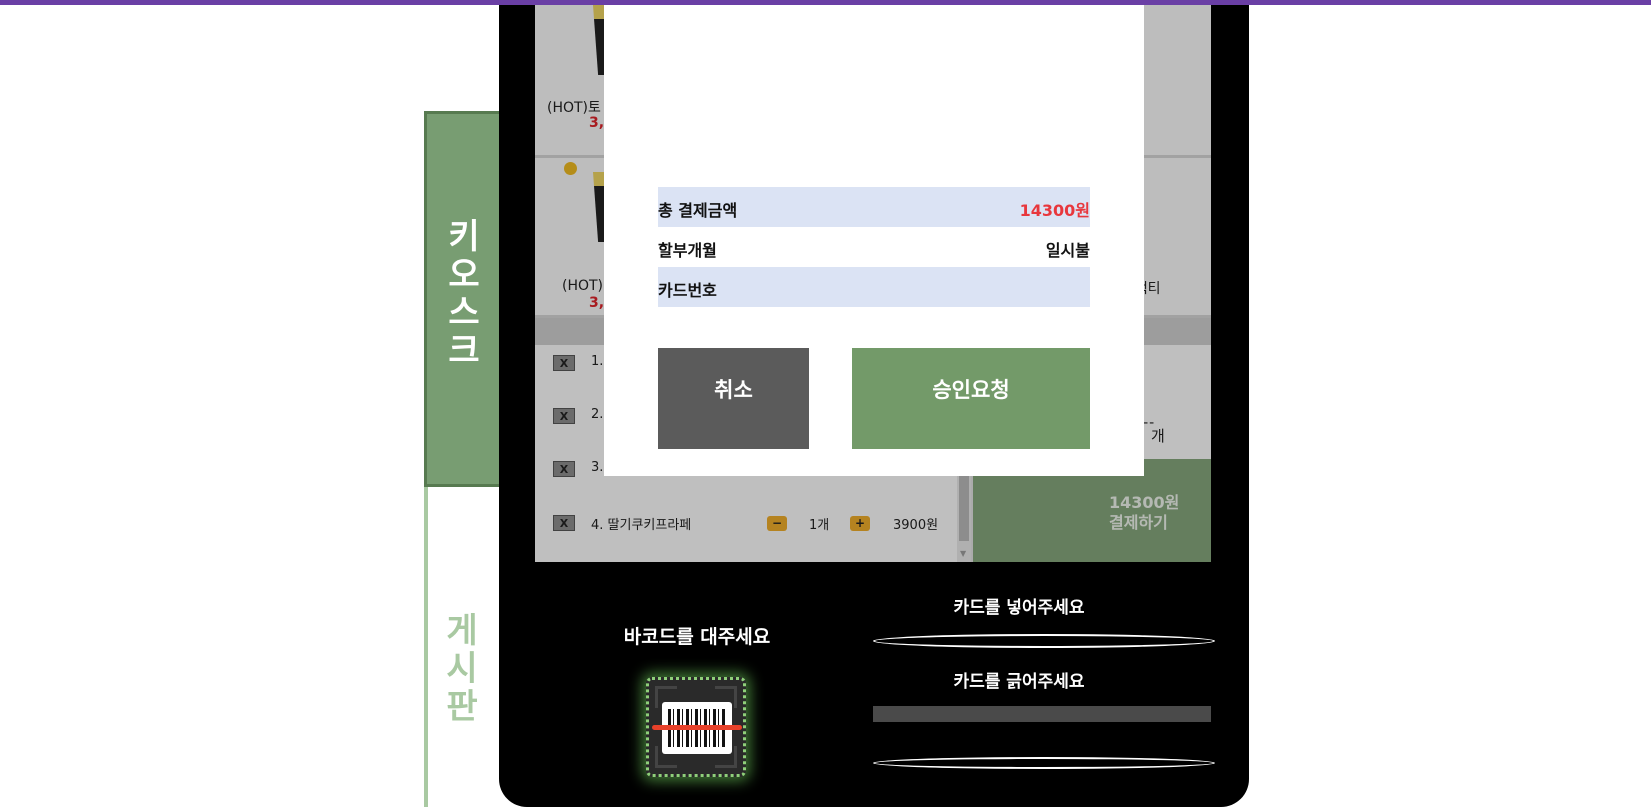 The height and width of the screenshot is (807, 1651). I want to click on total-amount-row: 총 결제금액 14300원, so click(874, 207).